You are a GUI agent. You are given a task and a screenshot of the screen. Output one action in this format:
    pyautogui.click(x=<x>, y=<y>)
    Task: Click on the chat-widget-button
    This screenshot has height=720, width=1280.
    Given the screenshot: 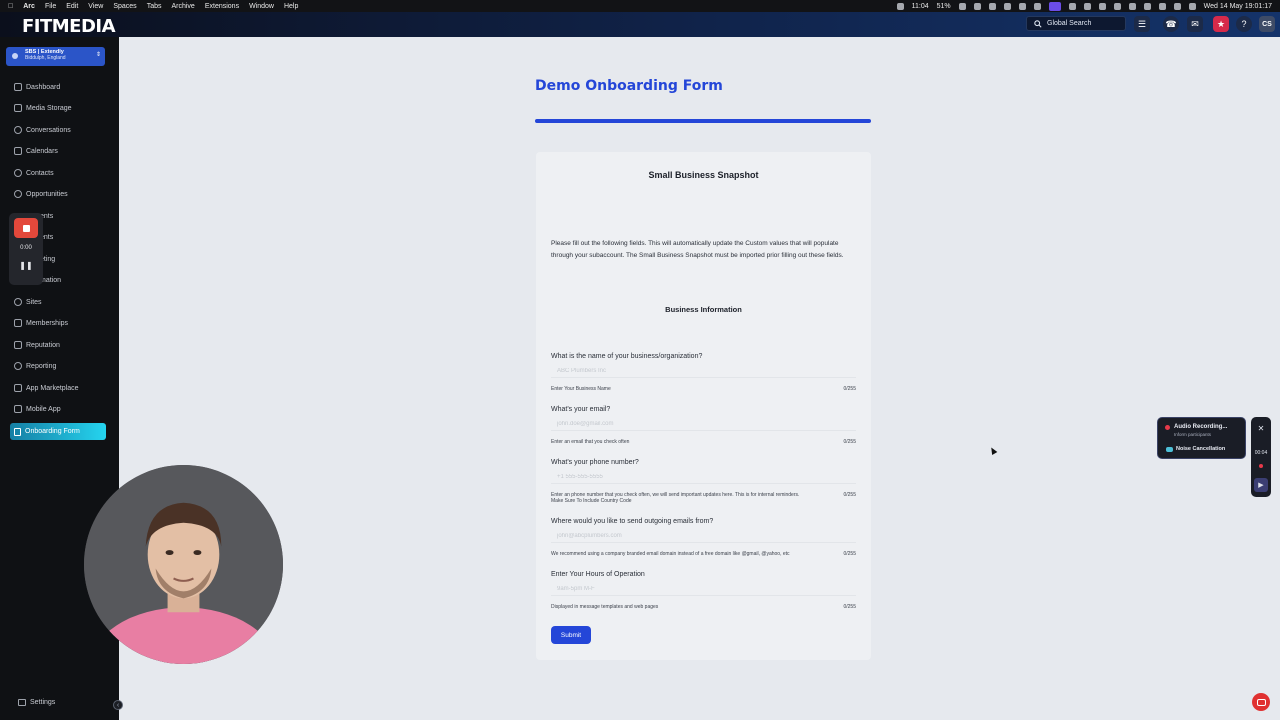 What is the action you would take?
    pyautogui.click(x=1261, y=702)
    